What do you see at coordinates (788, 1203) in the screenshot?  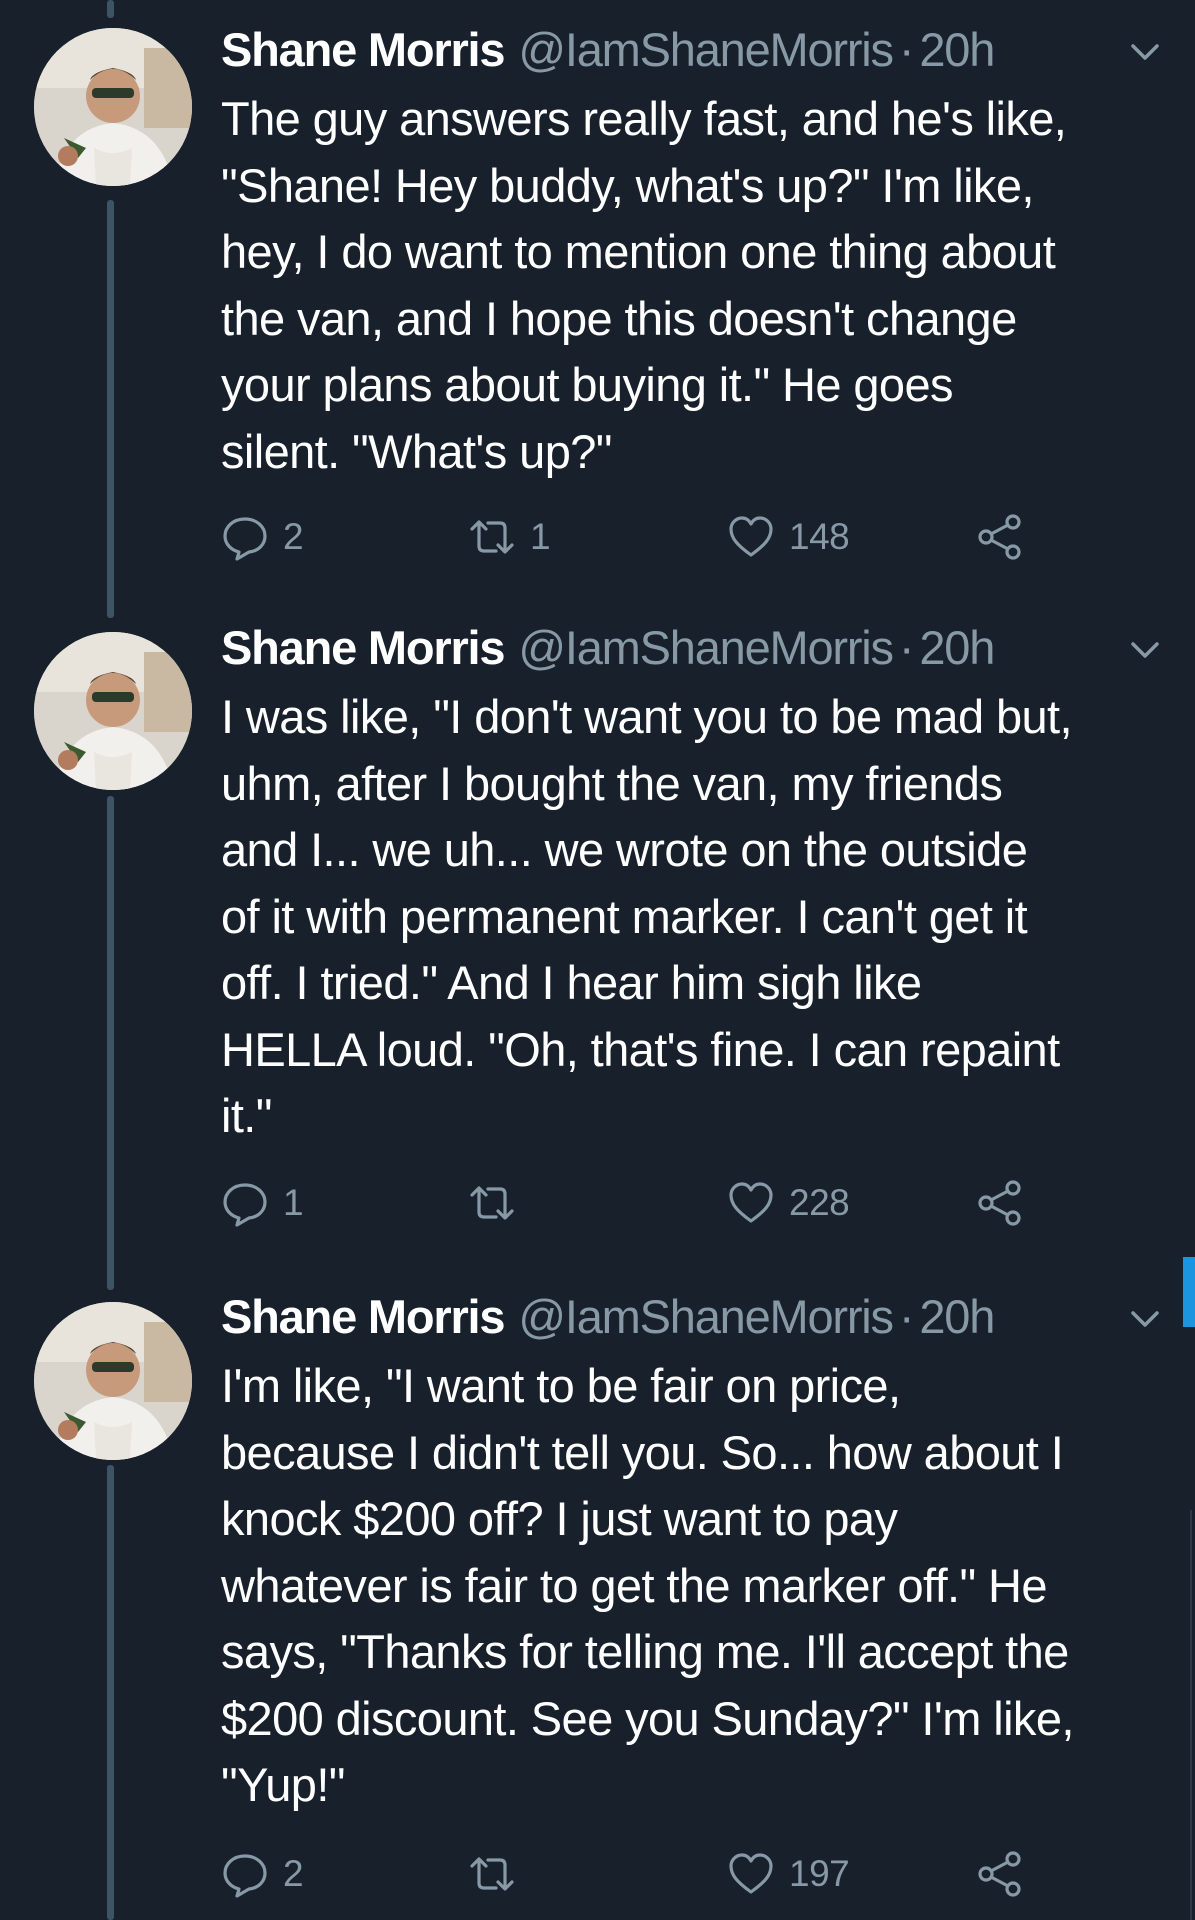 I see `like-button: 228` at bounding box center [788, 1203].